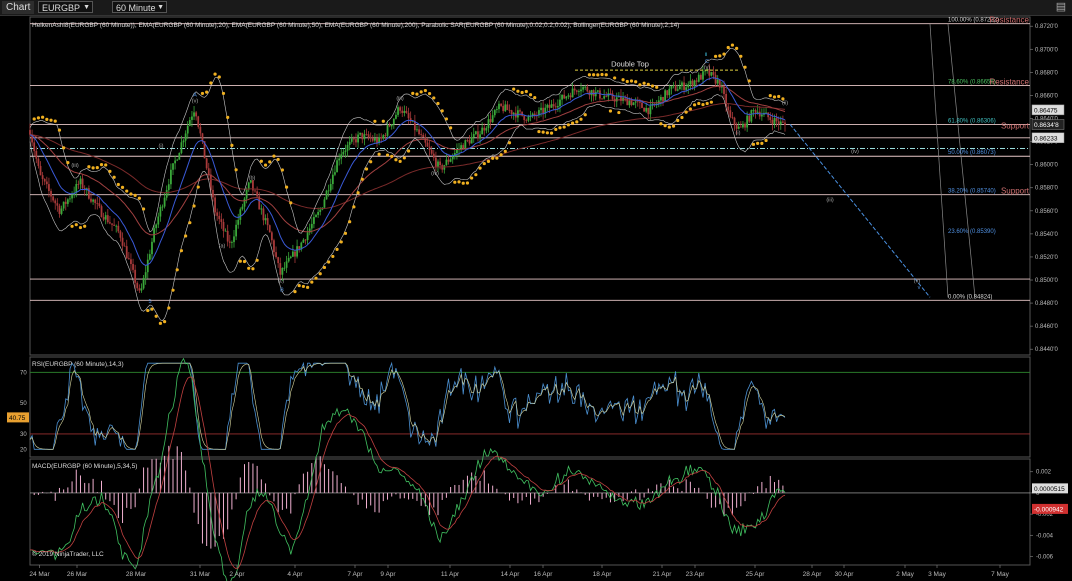 This screenshot has width=1072, height=581. I want to click on x-tick-label: 3 May, so click(937, 574).